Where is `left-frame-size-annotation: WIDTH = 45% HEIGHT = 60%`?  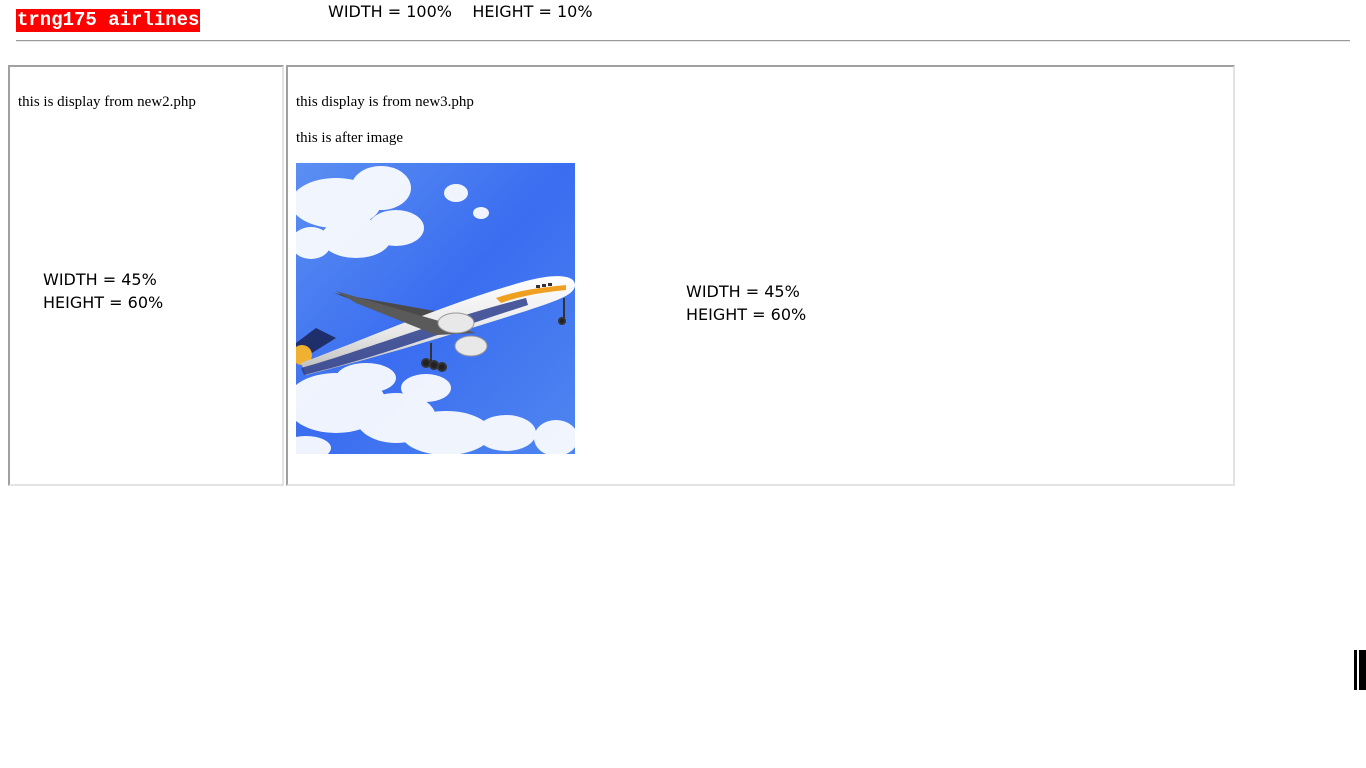 left-frame-size-annotation: WIDTH = 45% HEIGHT = 60% is located at coordinates (103, 291).